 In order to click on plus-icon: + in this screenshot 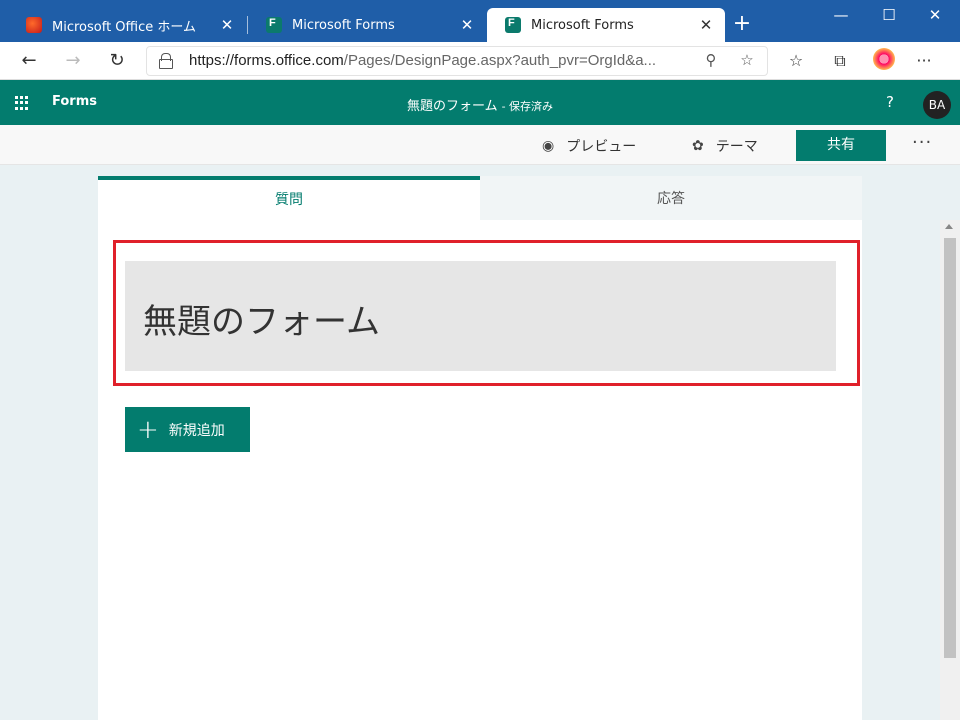, I will do `click(148, 429)`.